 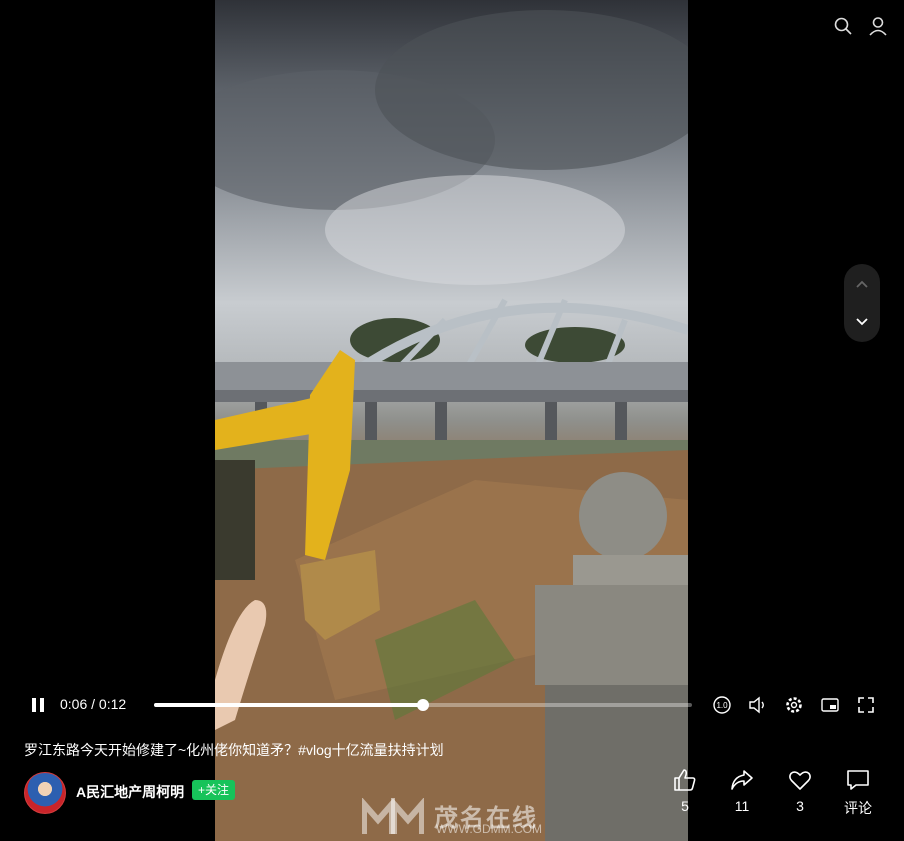 I want to click on comment-button: 评论, so click(x=858, y=792).